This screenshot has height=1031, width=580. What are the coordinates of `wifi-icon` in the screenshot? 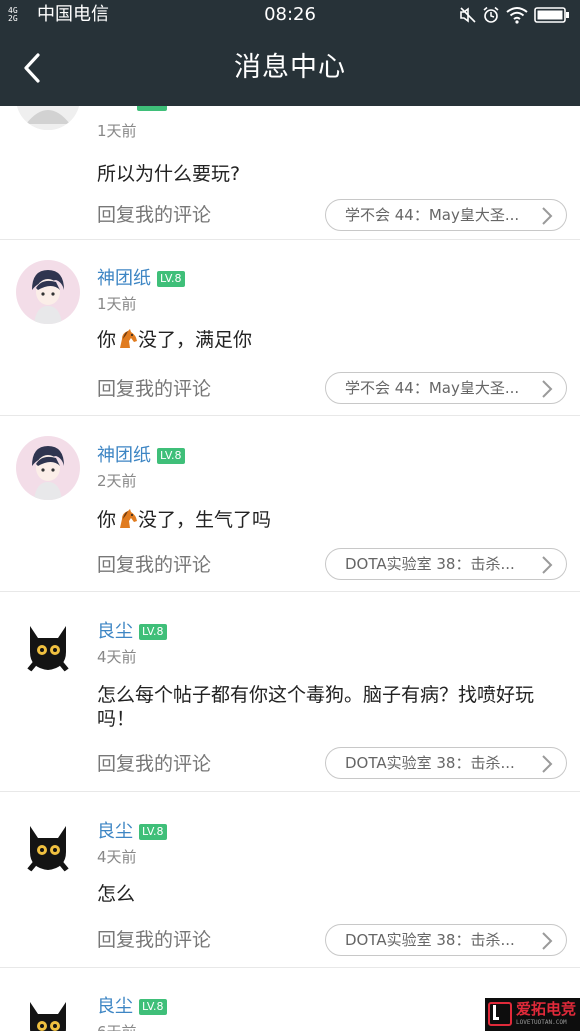 It's located at (517, 15).